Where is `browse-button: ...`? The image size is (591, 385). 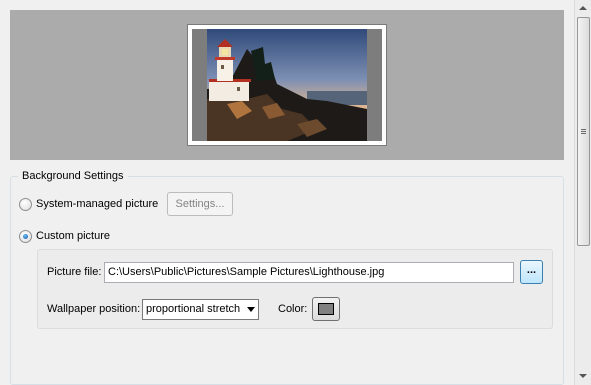
browse-button: ... is located at coordinates (531, 272).